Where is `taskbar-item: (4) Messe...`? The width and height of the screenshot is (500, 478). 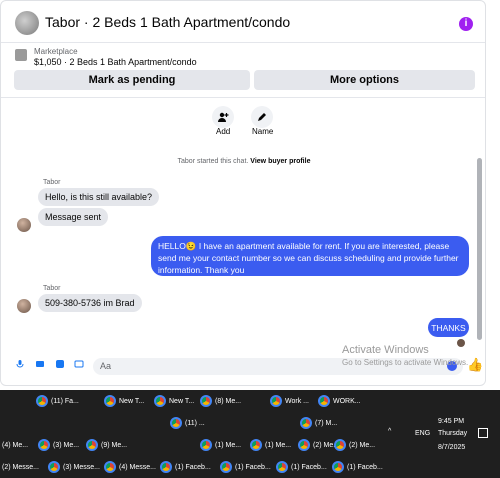 taskbar-item: (4) Messe... is located at coordinates (130, 467).